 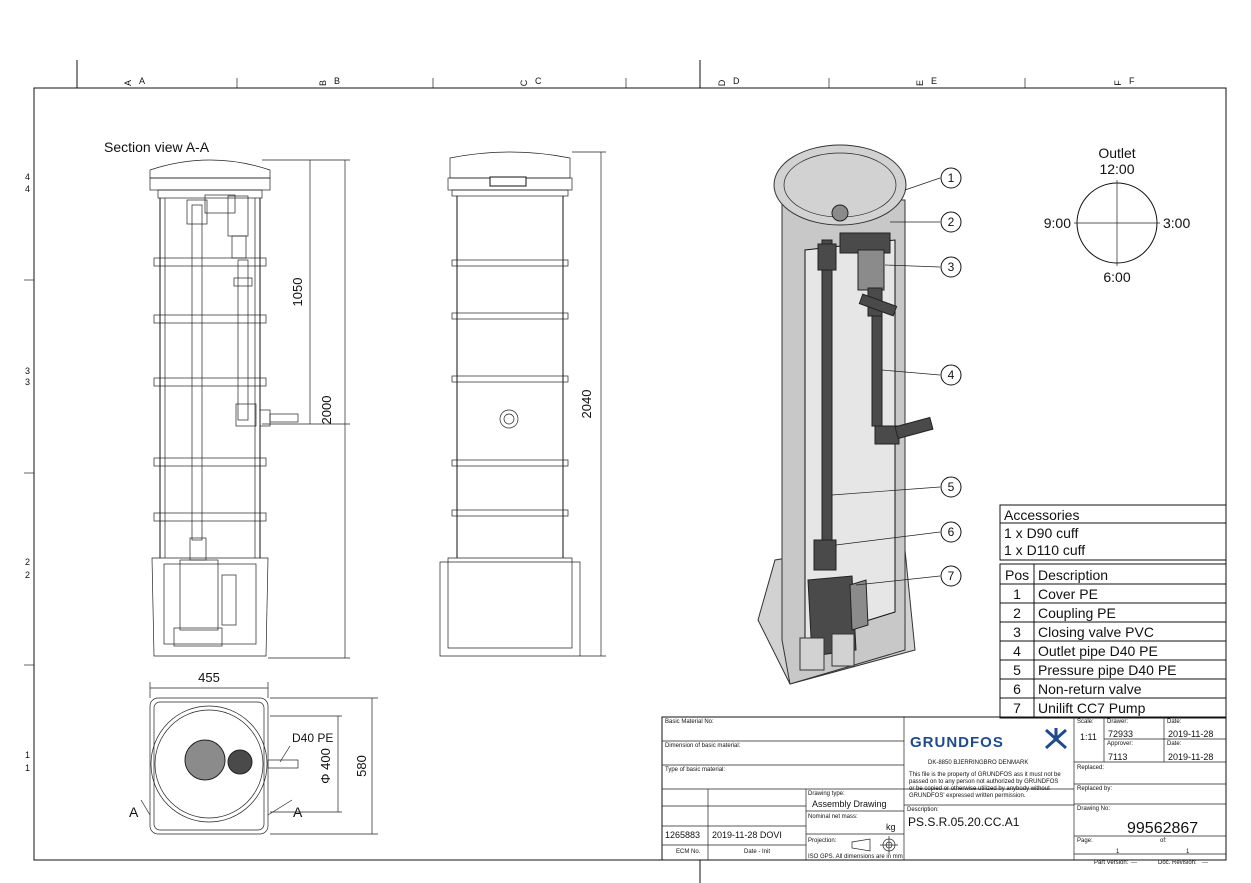 I want to click on outlet-12: 12:00, so click(x=1116, y=169).